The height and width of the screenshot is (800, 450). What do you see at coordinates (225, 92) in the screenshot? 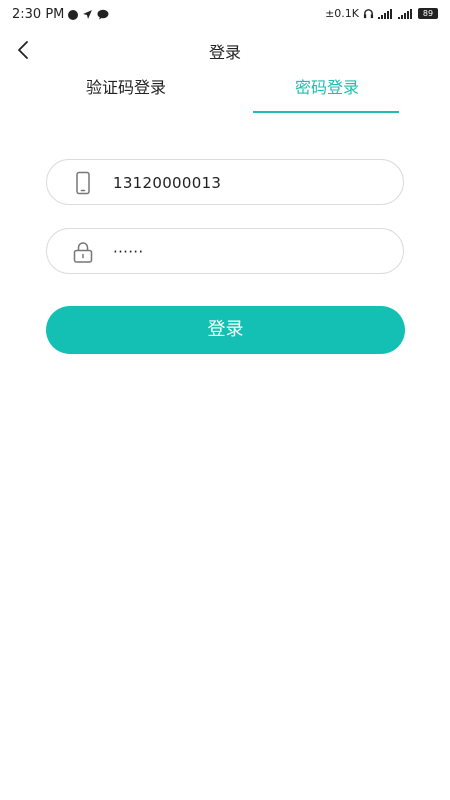
I see `login-tabs: 验证码登录 密码登录` at bounding box center [225, 92].